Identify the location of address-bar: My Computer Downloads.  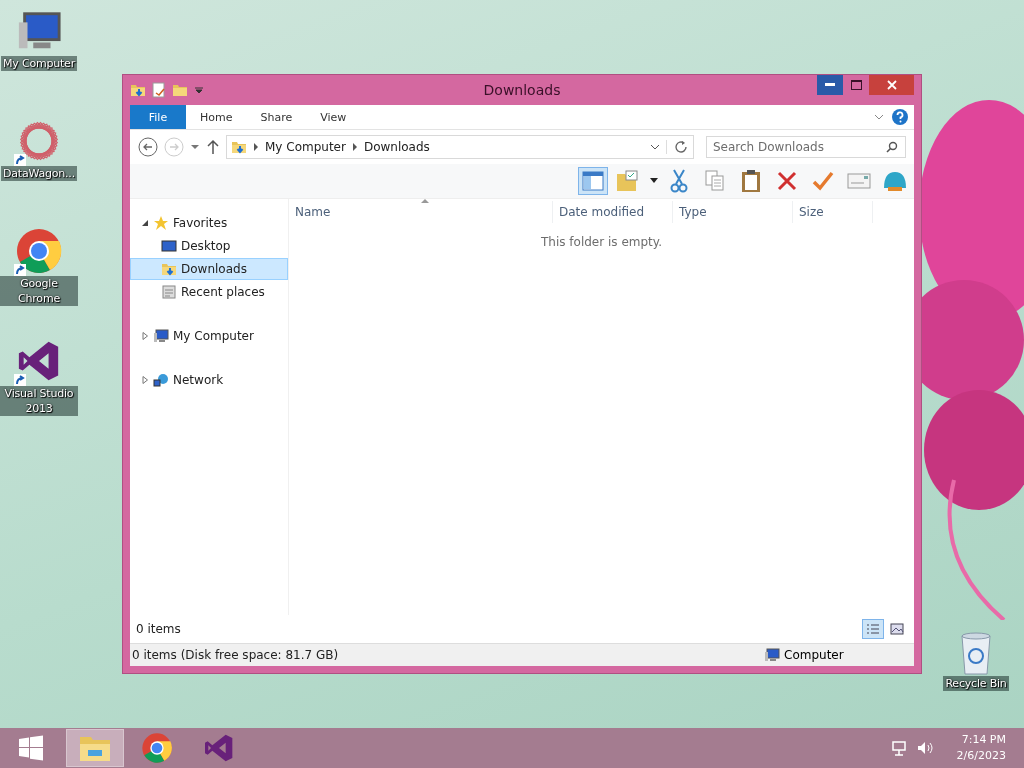
(460, 147).